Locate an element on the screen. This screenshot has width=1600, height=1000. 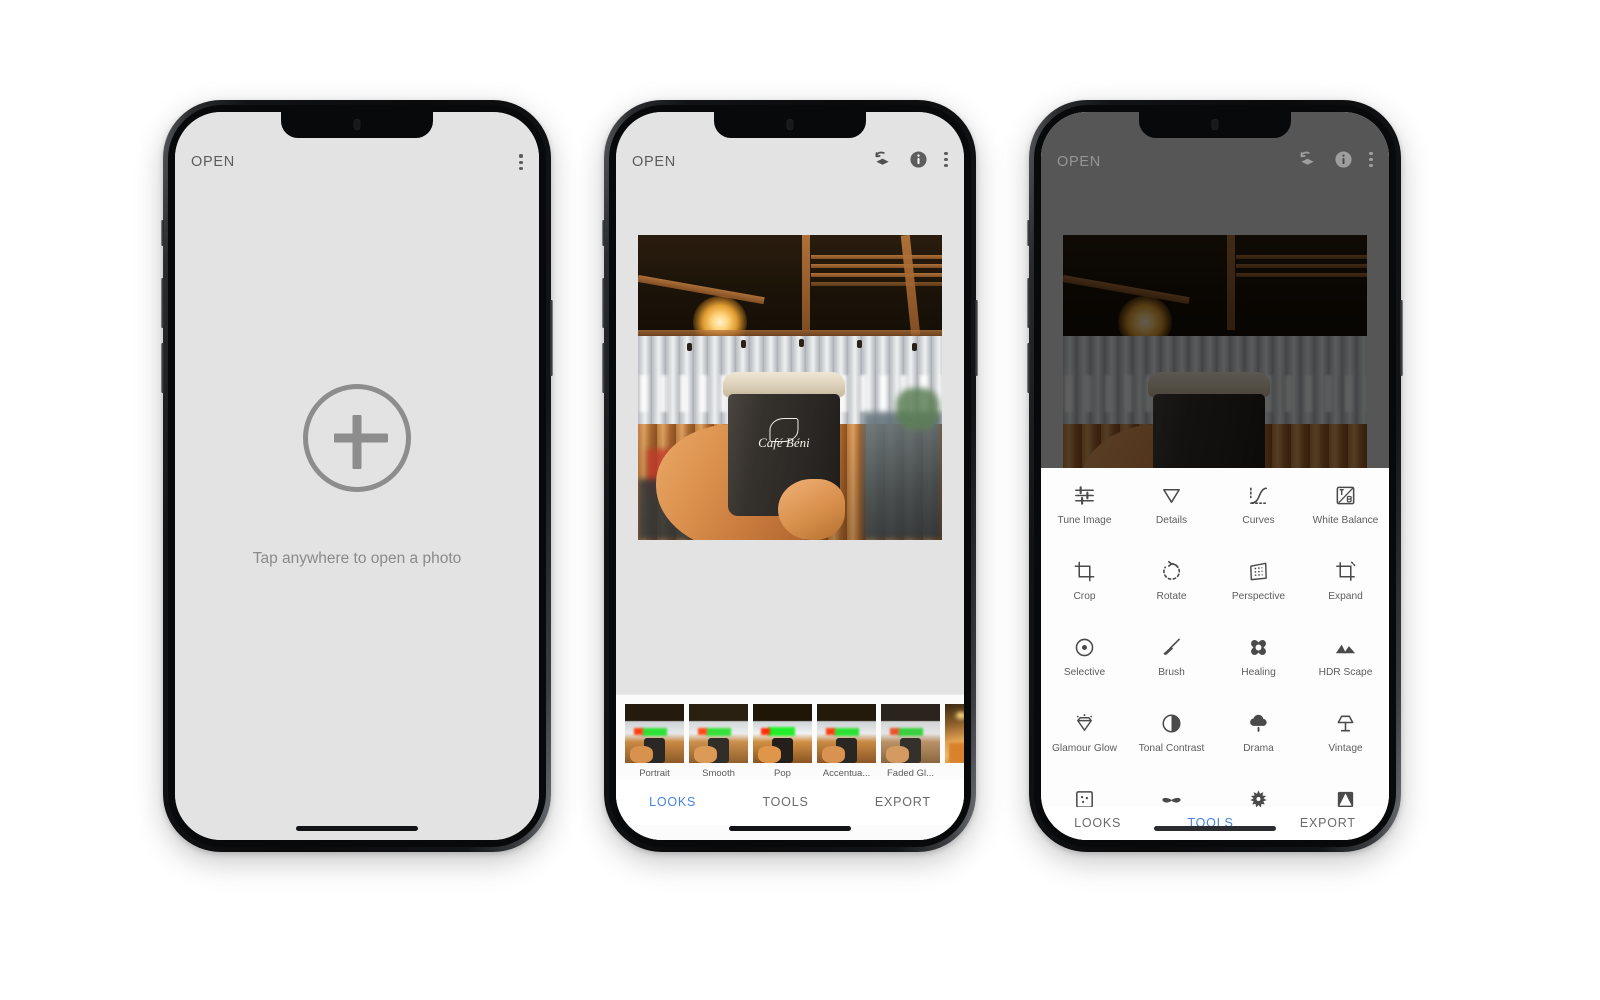
look-item: Smooth is located at coordinates (718, 741).